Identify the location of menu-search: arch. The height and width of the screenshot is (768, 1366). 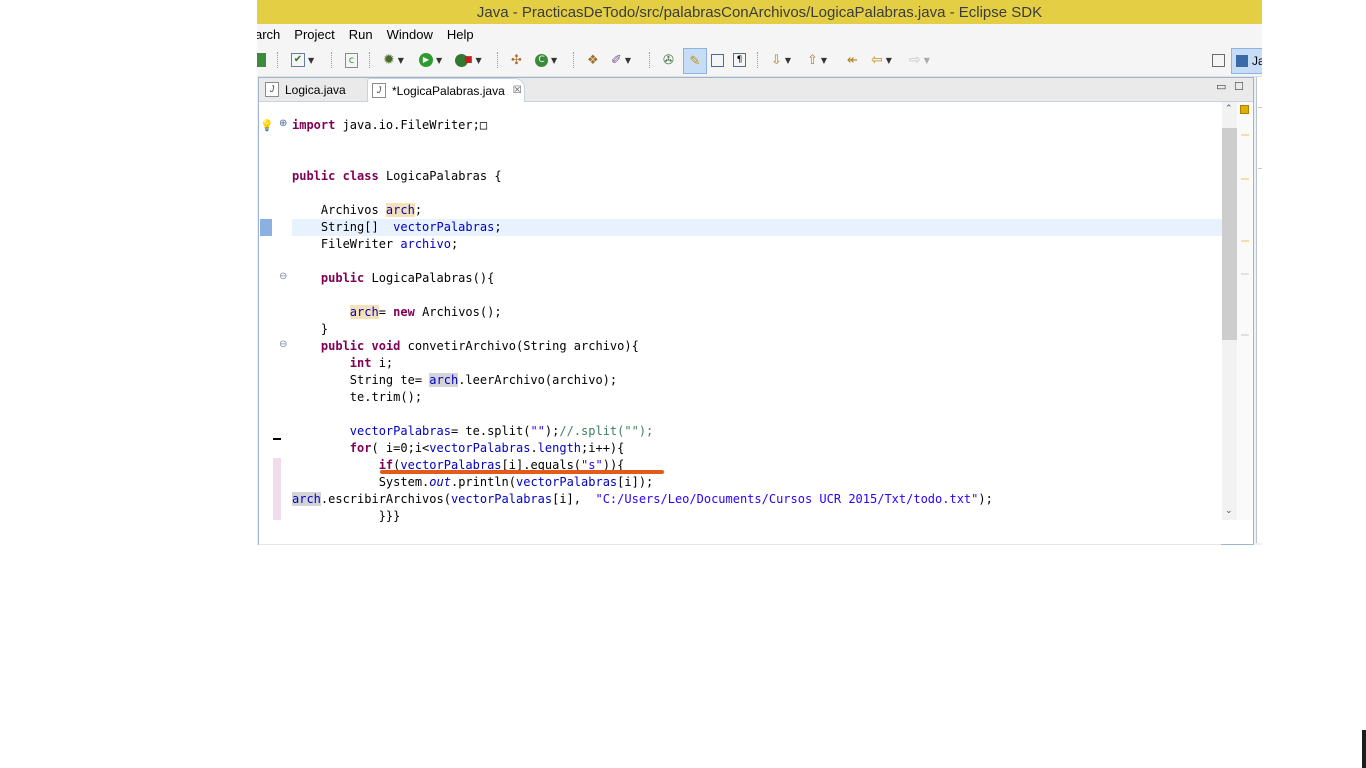
(268, 34).